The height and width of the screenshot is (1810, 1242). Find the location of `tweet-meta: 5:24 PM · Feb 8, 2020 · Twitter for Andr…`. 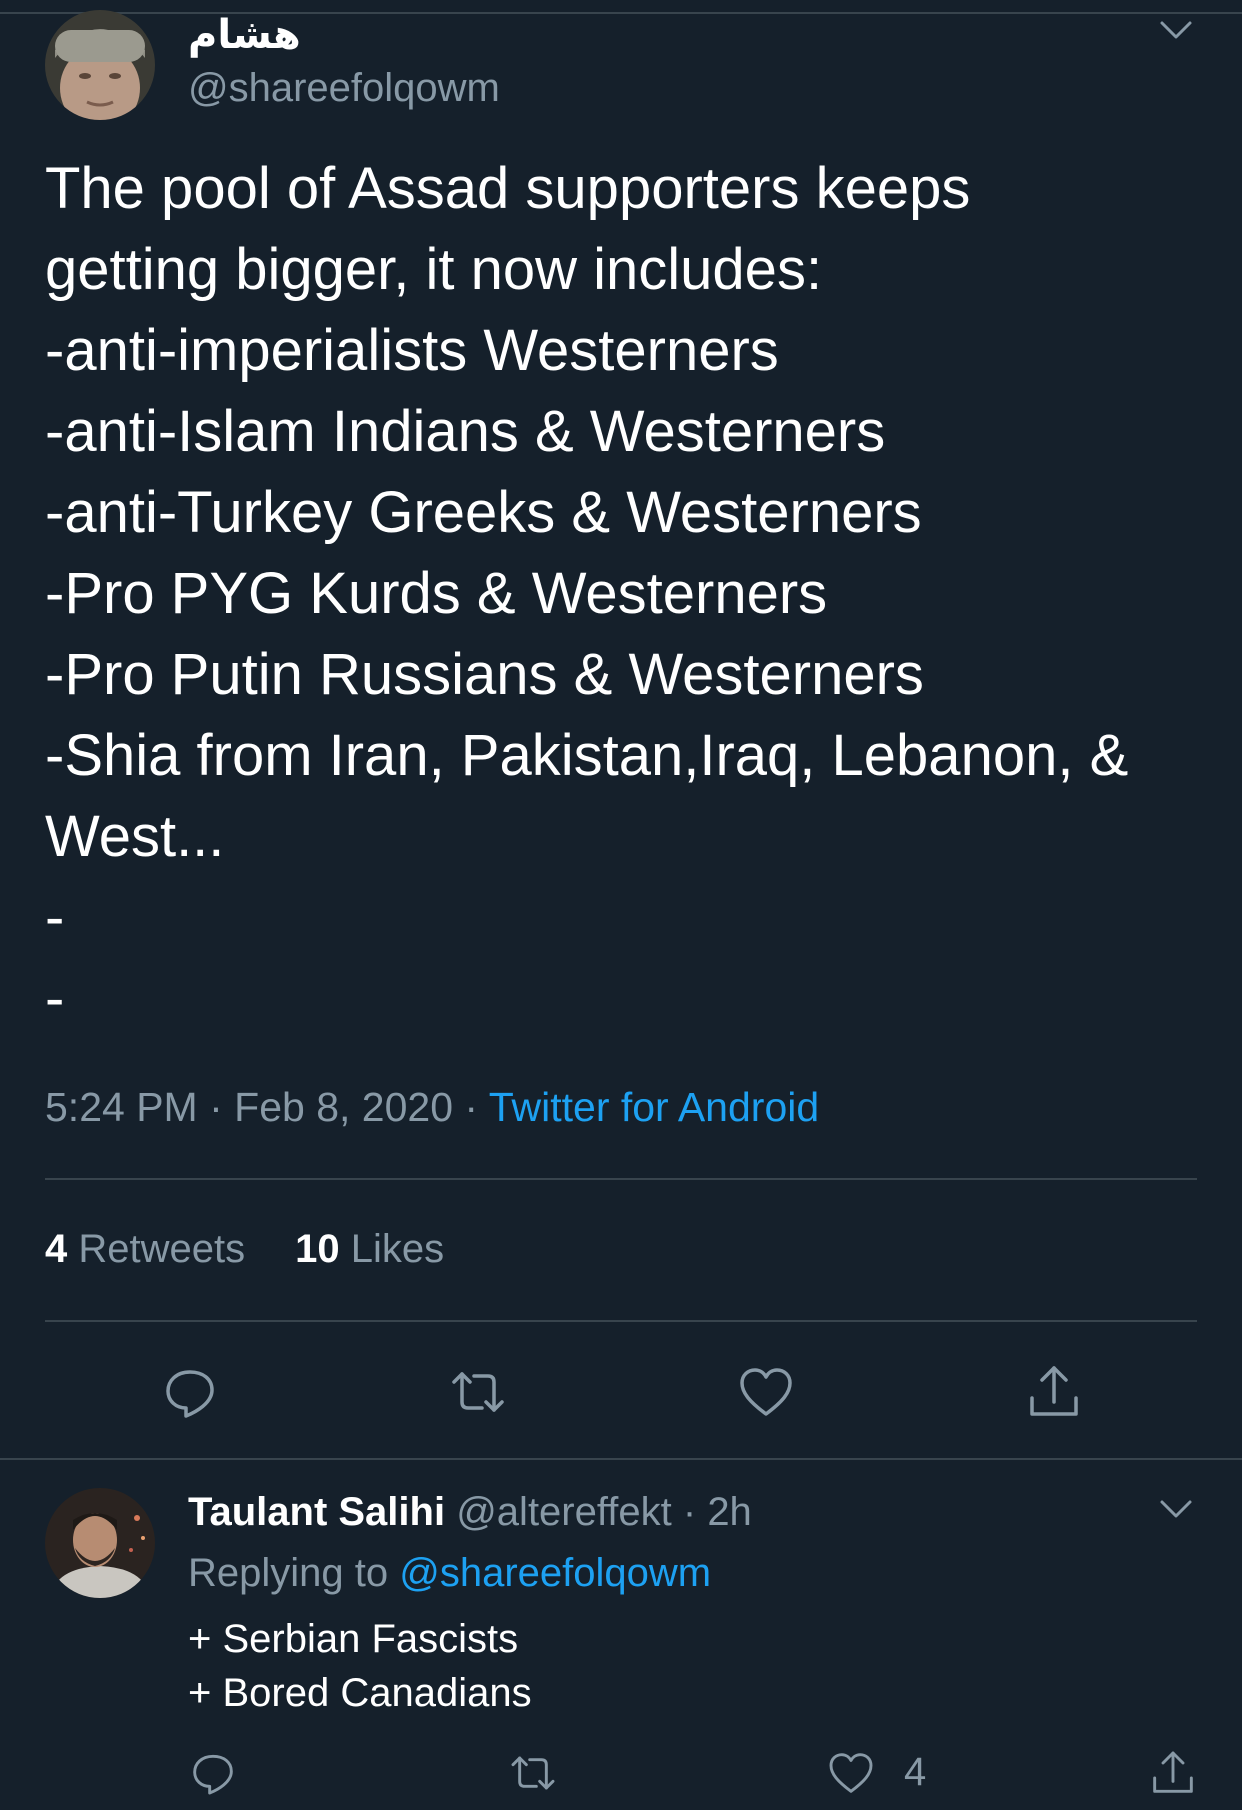

tweet-meta: 5:24 PM · Feb 8, 2020 · Twitter for Andr… is located at coordinates (432, 1107).